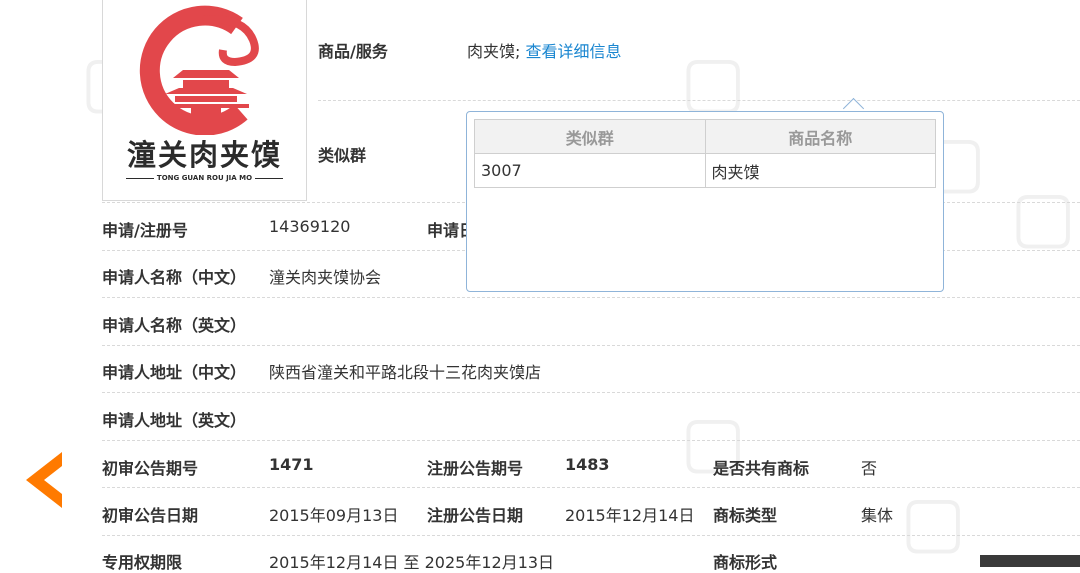 The height and width of the screenshot is (573, 1080). What do you see at coordinates (150, 515) in the screenshot?
I see `prelim-date-label: 初审公告日期` at bounding box center [150, 515].